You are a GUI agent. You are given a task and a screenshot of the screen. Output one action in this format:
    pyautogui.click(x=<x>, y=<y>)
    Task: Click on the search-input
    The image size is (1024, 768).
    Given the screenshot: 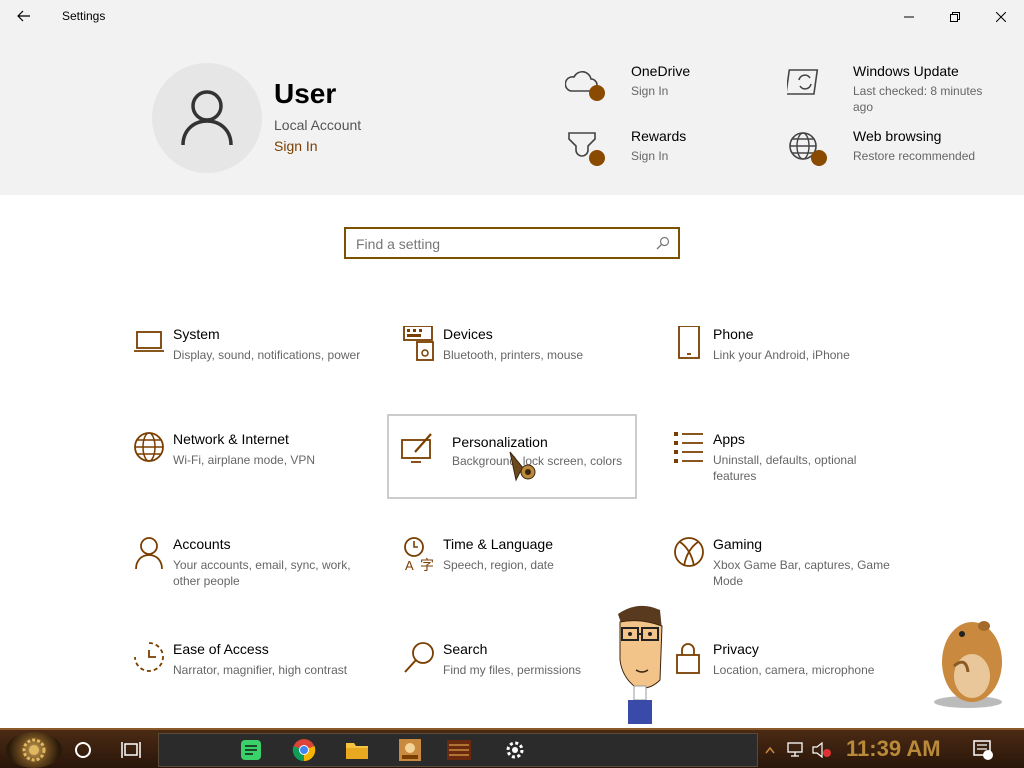 What is the action you would take?
    pyautogui.click(x=501, y=244)
    